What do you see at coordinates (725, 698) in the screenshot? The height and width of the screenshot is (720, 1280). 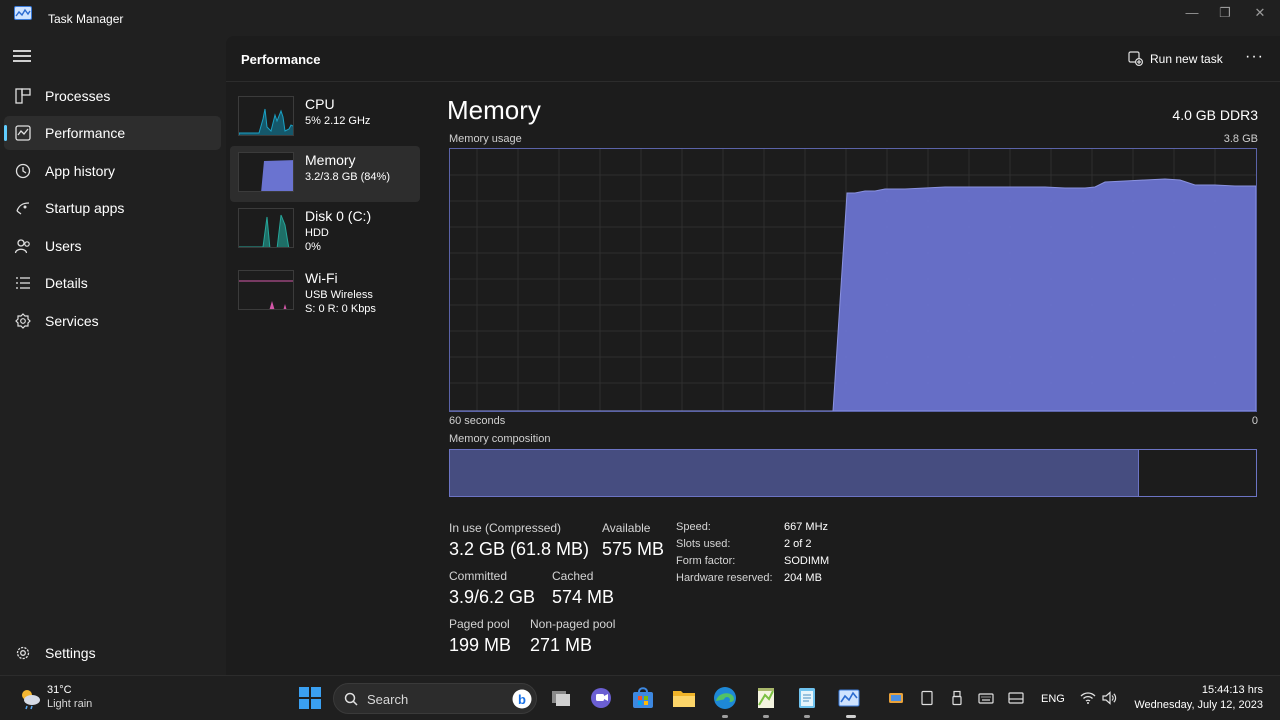 I see `edge-icon` at bounding box center [725, 698].